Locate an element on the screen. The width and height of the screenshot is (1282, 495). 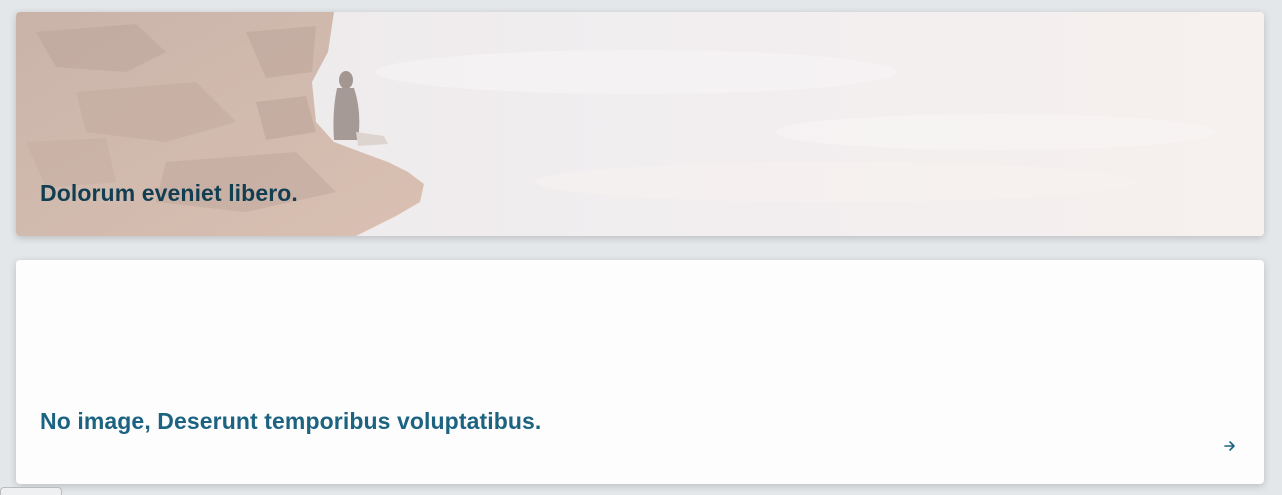
bottom-corner-tab is located at coordinates (31, 491).